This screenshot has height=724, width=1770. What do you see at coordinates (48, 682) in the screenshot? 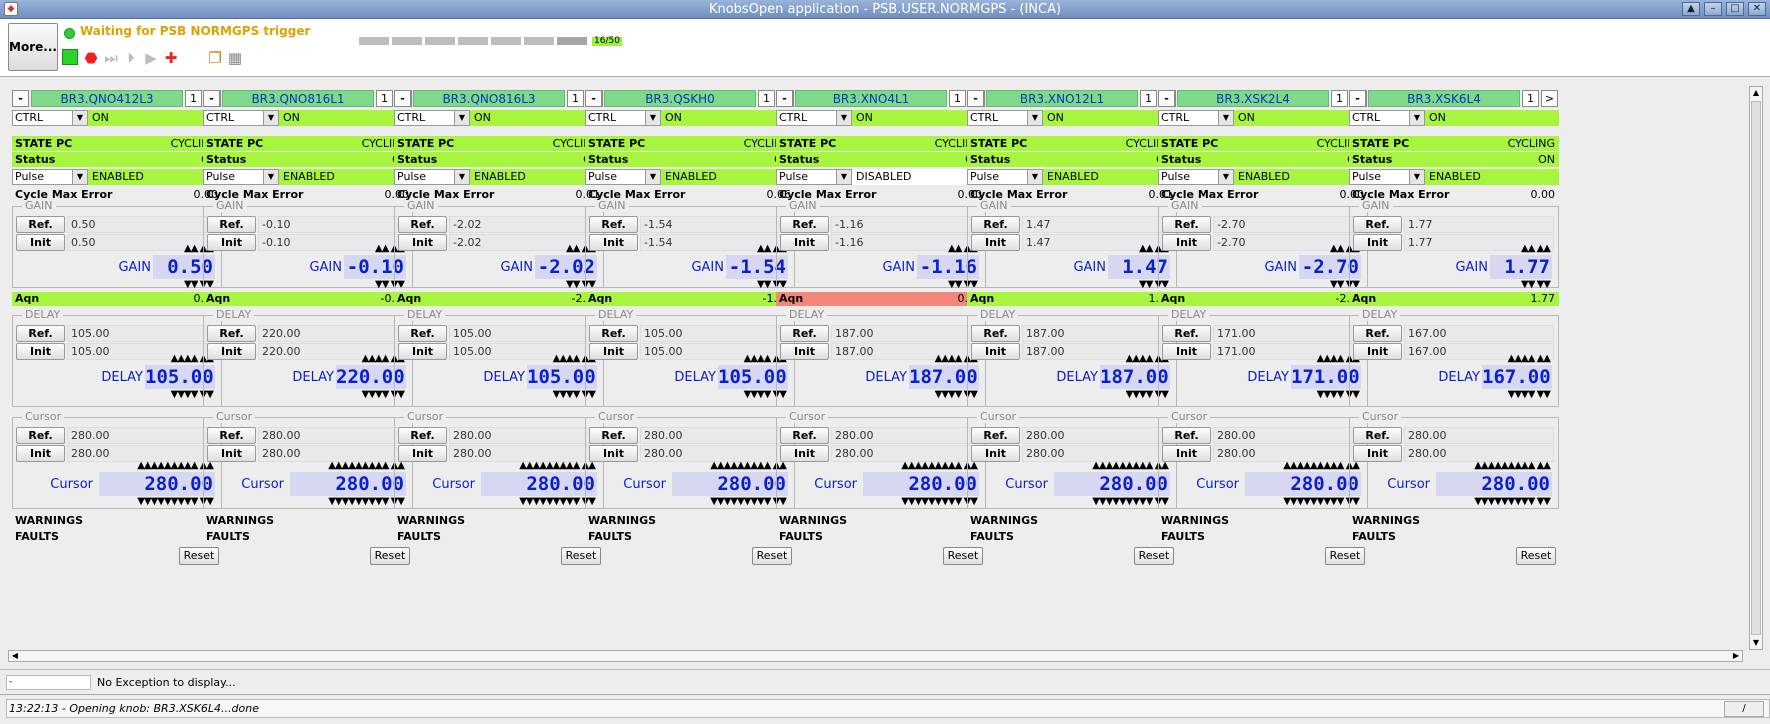
I see `exception-field: -` at bounding box center [48, 682].